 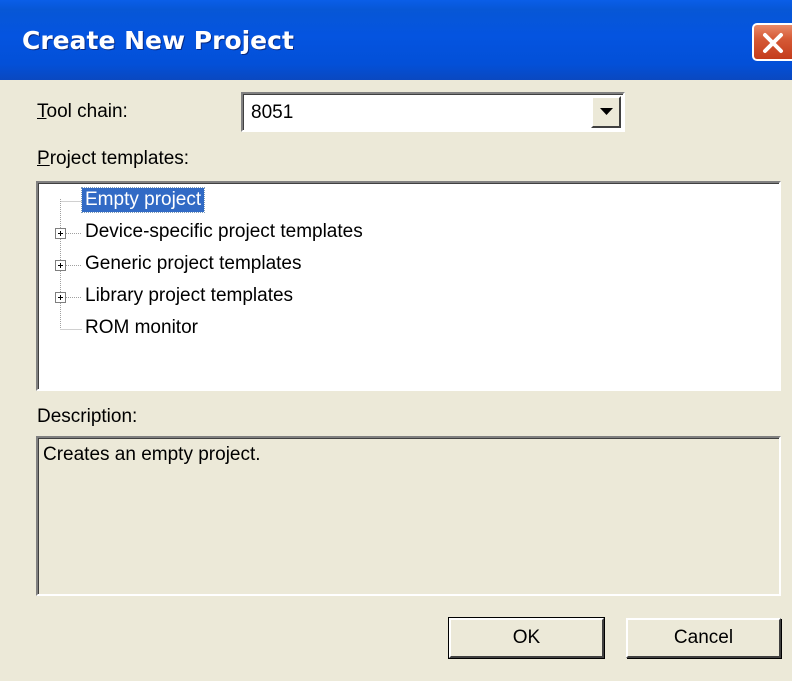 What do you see at coordinates (119, 158) in the screenshot?
I see `templates-label-text: roject templates:` at bounding box center [119, 158].